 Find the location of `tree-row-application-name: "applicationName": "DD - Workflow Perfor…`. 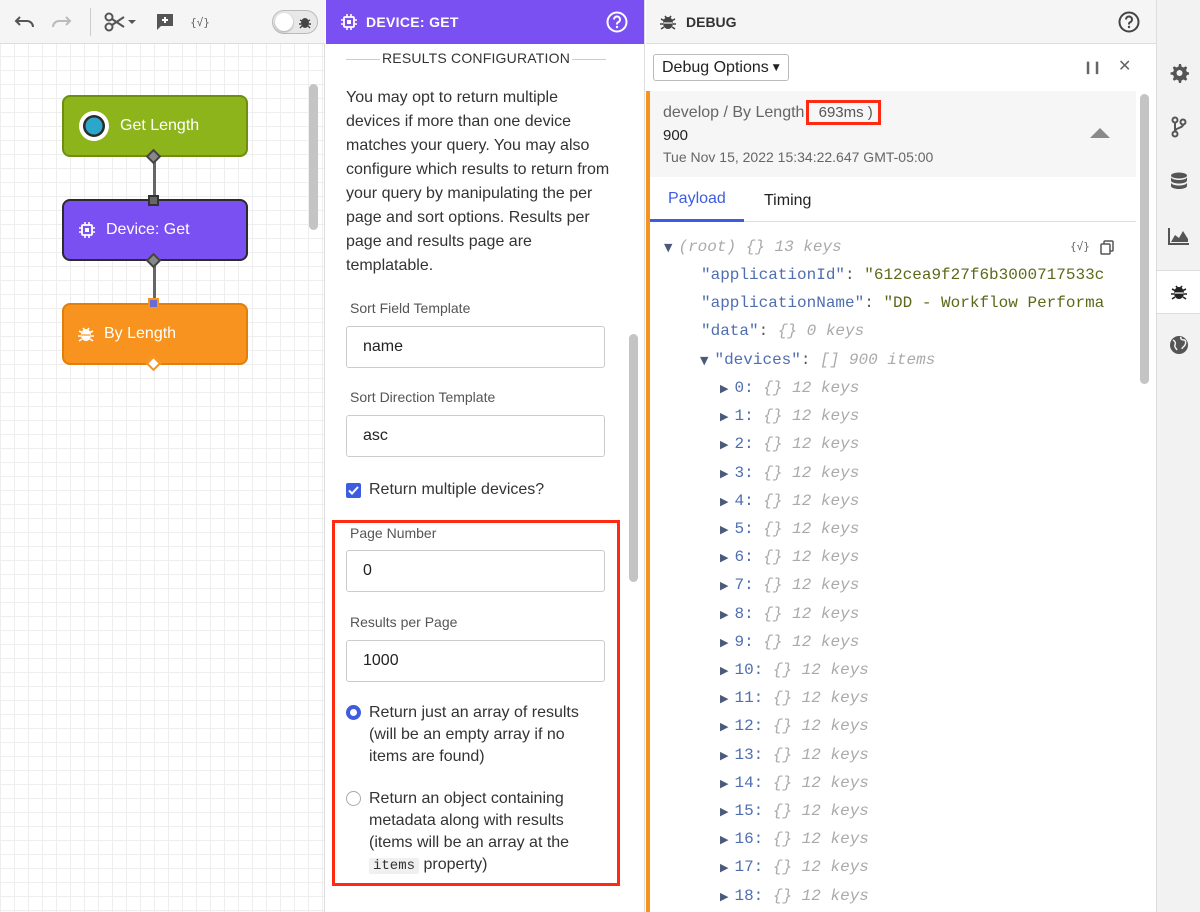

tree-row-application-name: "applicationName": "DD - Workflow Perfor… is located at coordinates (902, 306).